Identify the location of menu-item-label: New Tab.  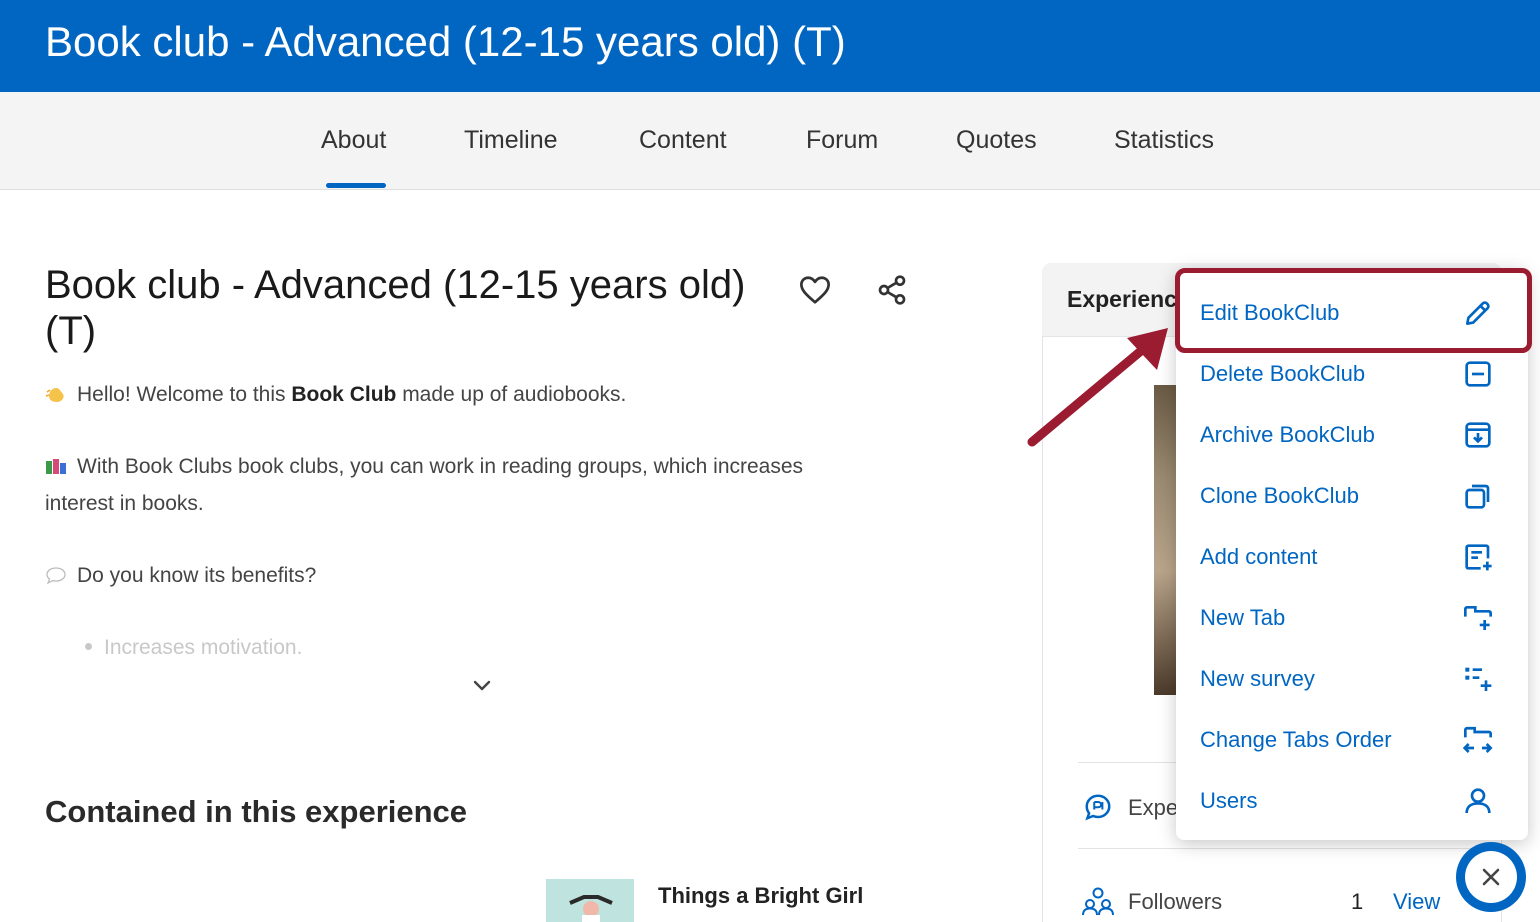
(1243, 617).